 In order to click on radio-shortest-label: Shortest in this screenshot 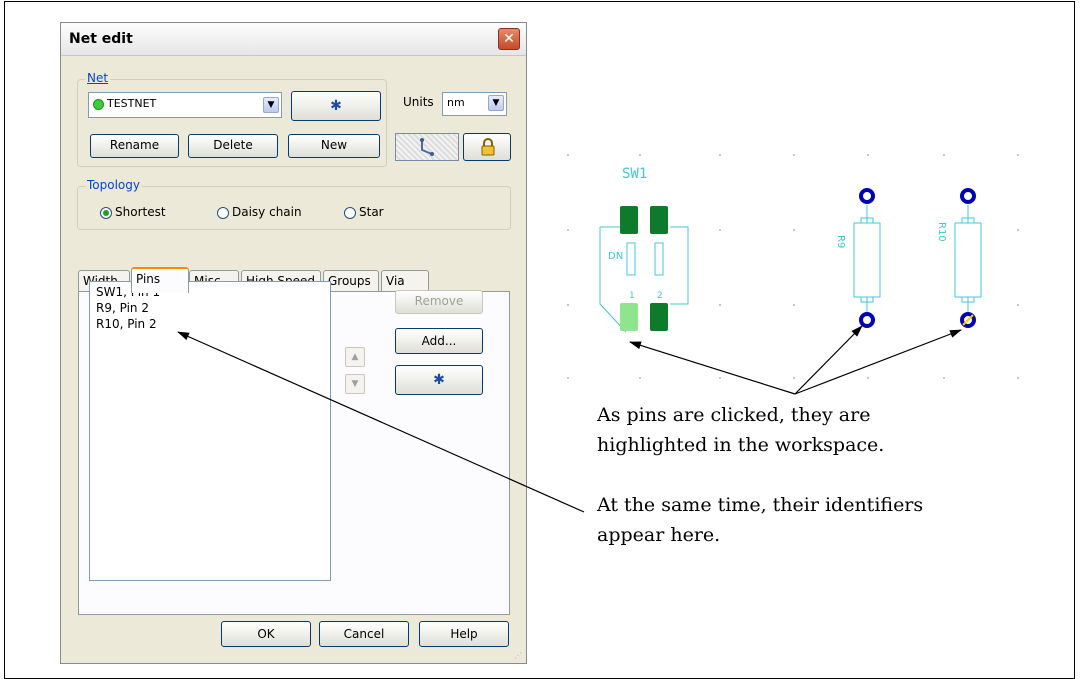, I will do `click(140, 212)`.